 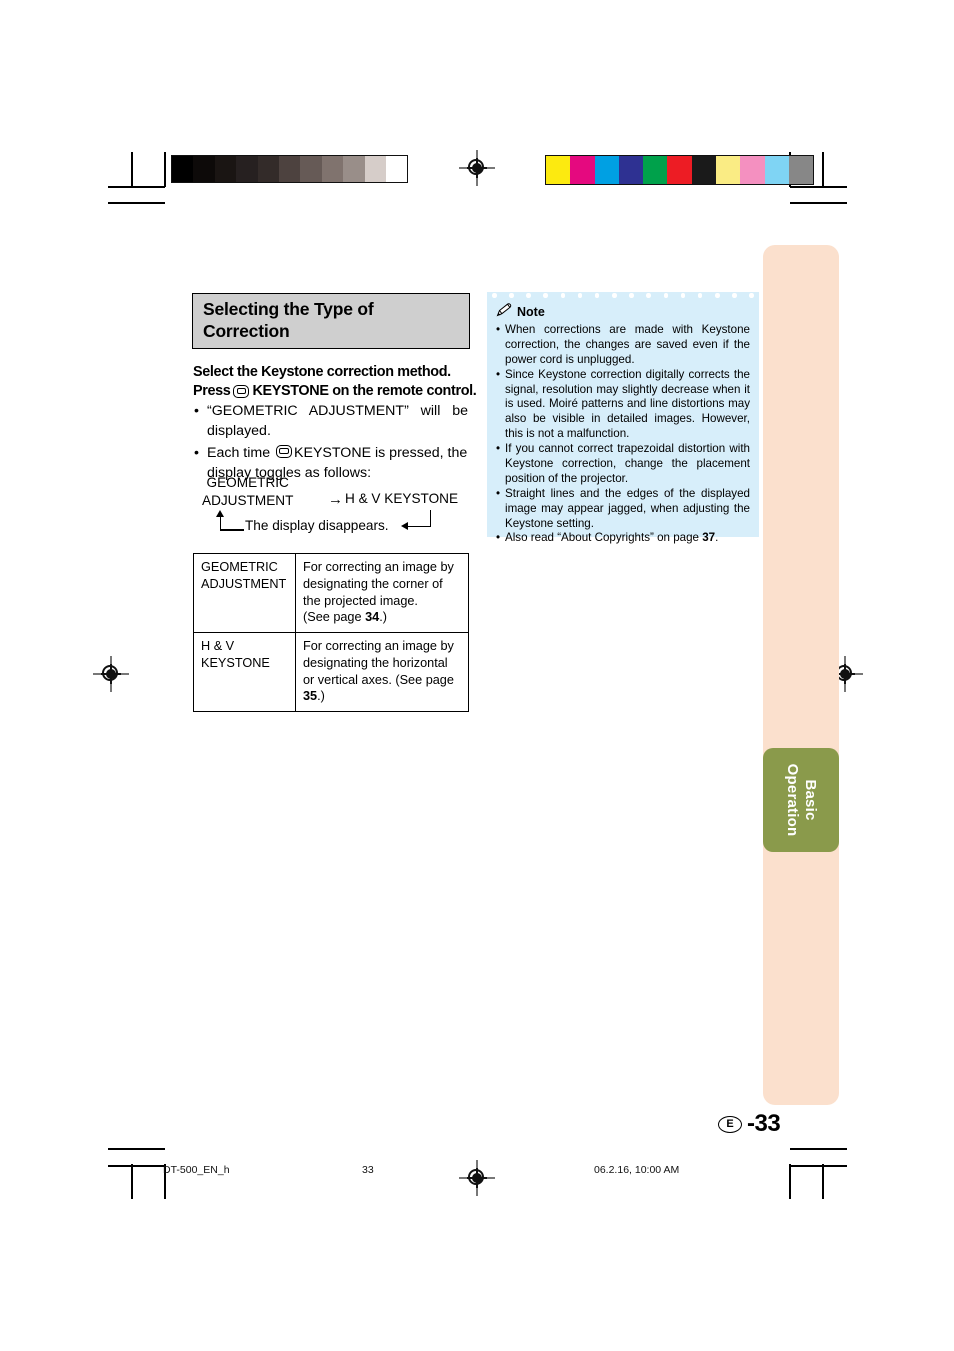 What do you see at coordinates (220, 513) in the screenshot?
I see `flow-arrow-up-icon` at bounding box center [220, 513].